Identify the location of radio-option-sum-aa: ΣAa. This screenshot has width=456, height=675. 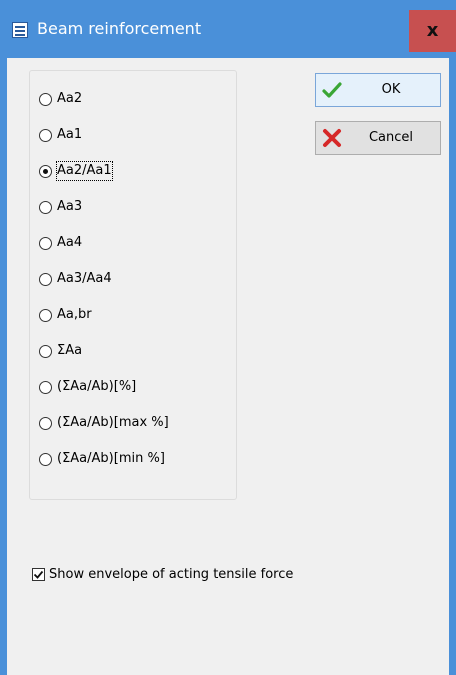
(60, 351).